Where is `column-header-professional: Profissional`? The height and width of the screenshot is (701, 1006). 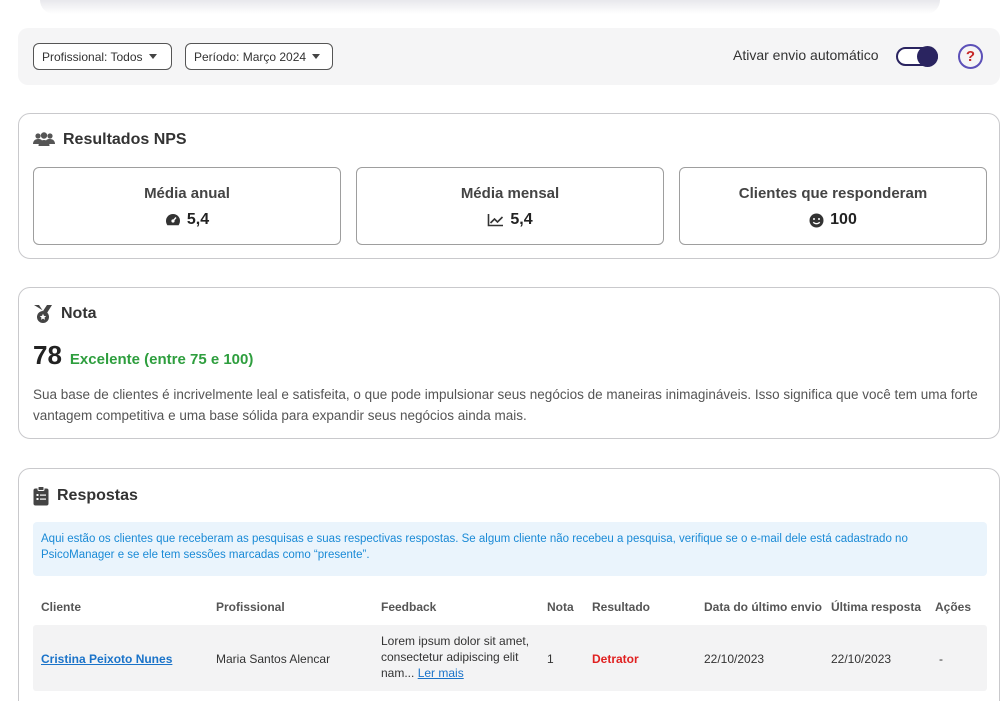 column-header-professional: Profissional is located at coordinates (250, 607).